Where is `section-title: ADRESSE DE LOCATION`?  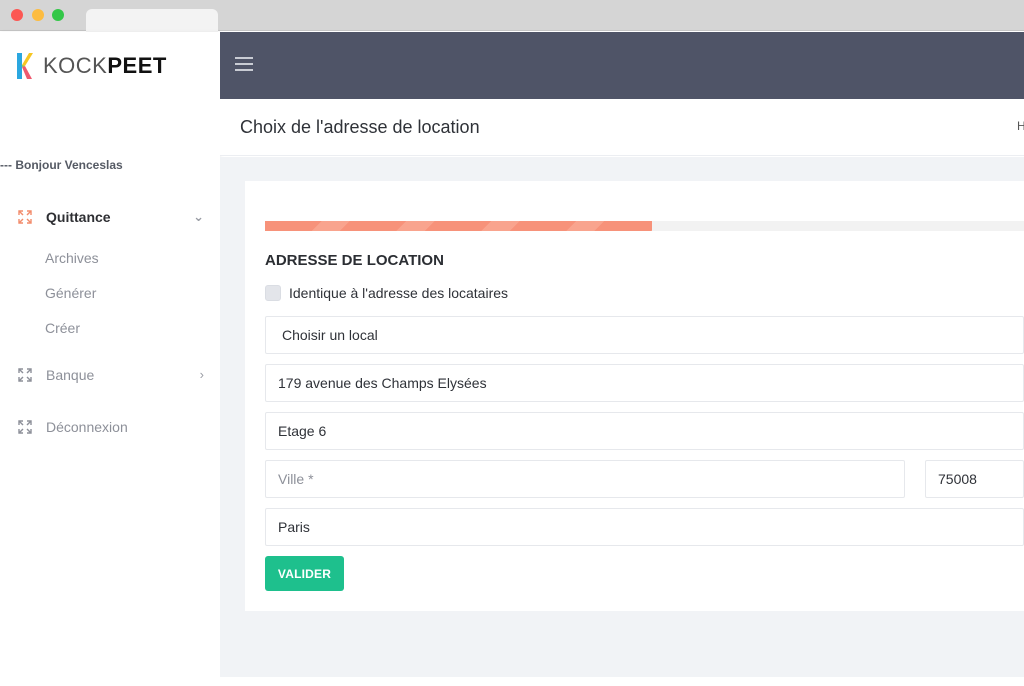 section-title: ADRESSE DE LOCATION is located at coordinates (354, 260).